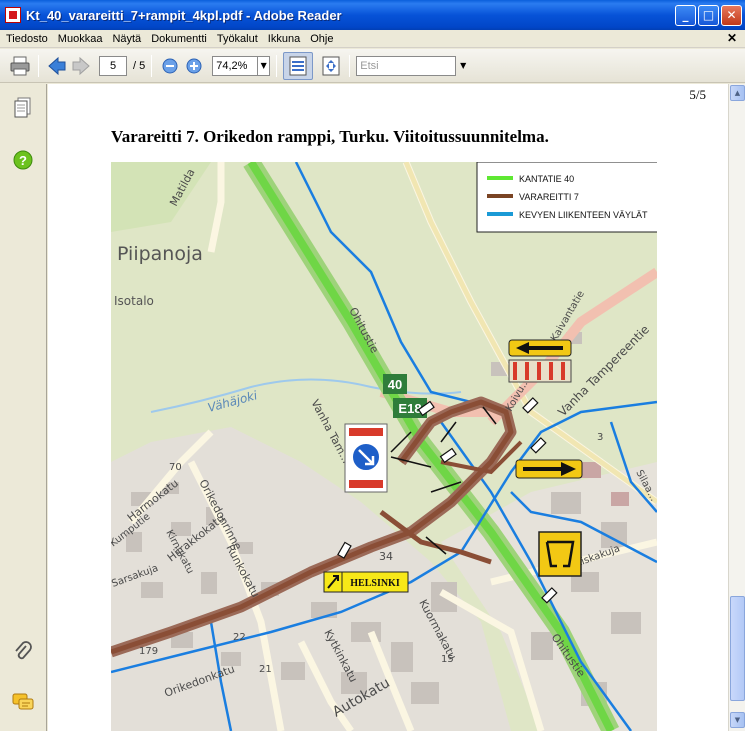 Image resolution: width=745 pixels, height=731 pixels. What do you see at coordinates (737, 648) in the screenshot?
I see `scrollbar-thumb` at bounding box center [737, 648].